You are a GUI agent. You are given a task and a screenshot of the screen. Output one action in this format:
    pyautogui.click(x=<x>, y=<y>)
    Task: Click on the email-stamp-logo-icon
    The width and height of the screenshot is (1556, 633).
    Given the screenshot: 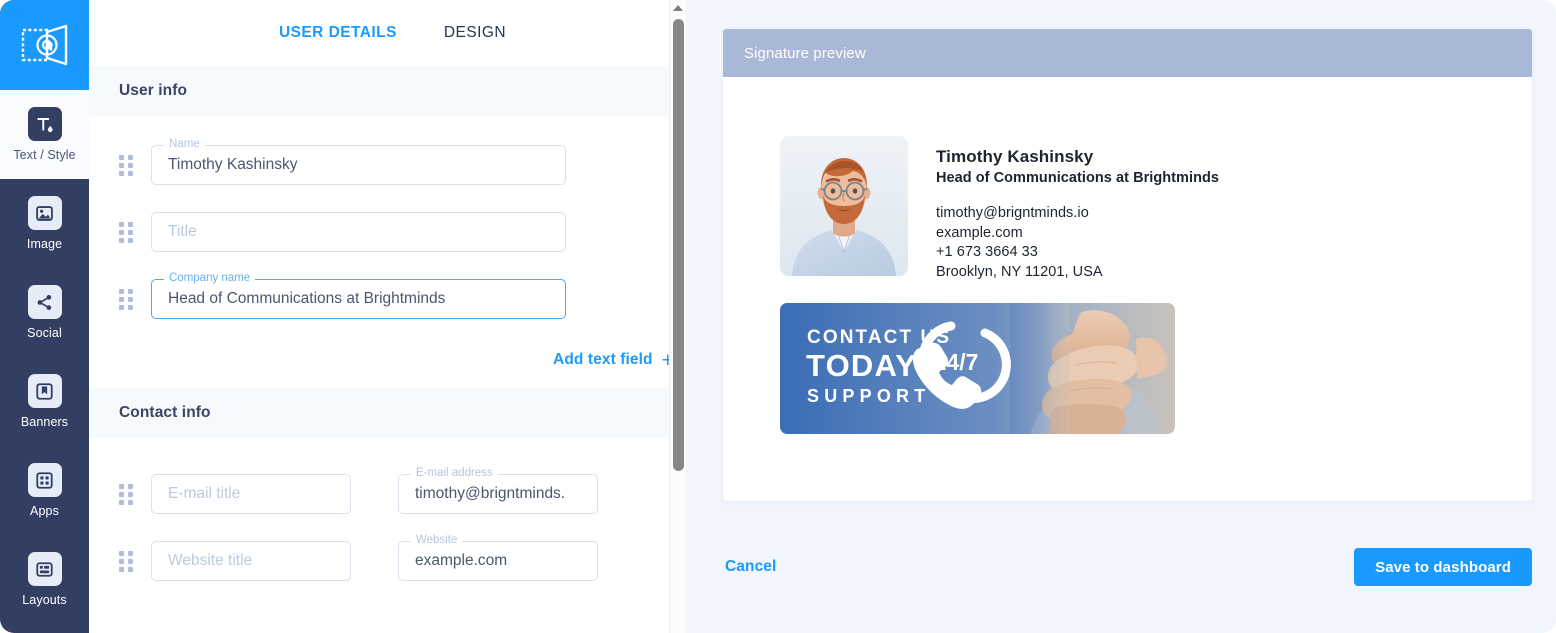 What is the action you would take?
    pyautogui.click(x=44, y=45)
    